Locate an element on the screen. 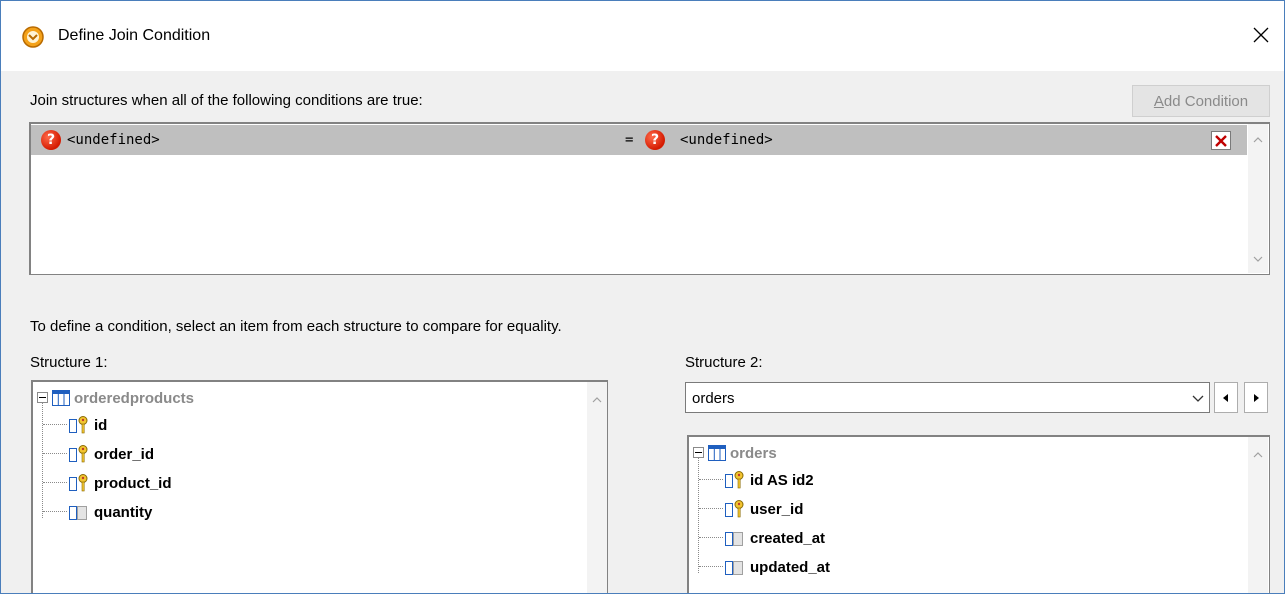 This screenshot has width=1285, height=594. add-condition-button: Add Condition is located at coordinates (1201, 101).